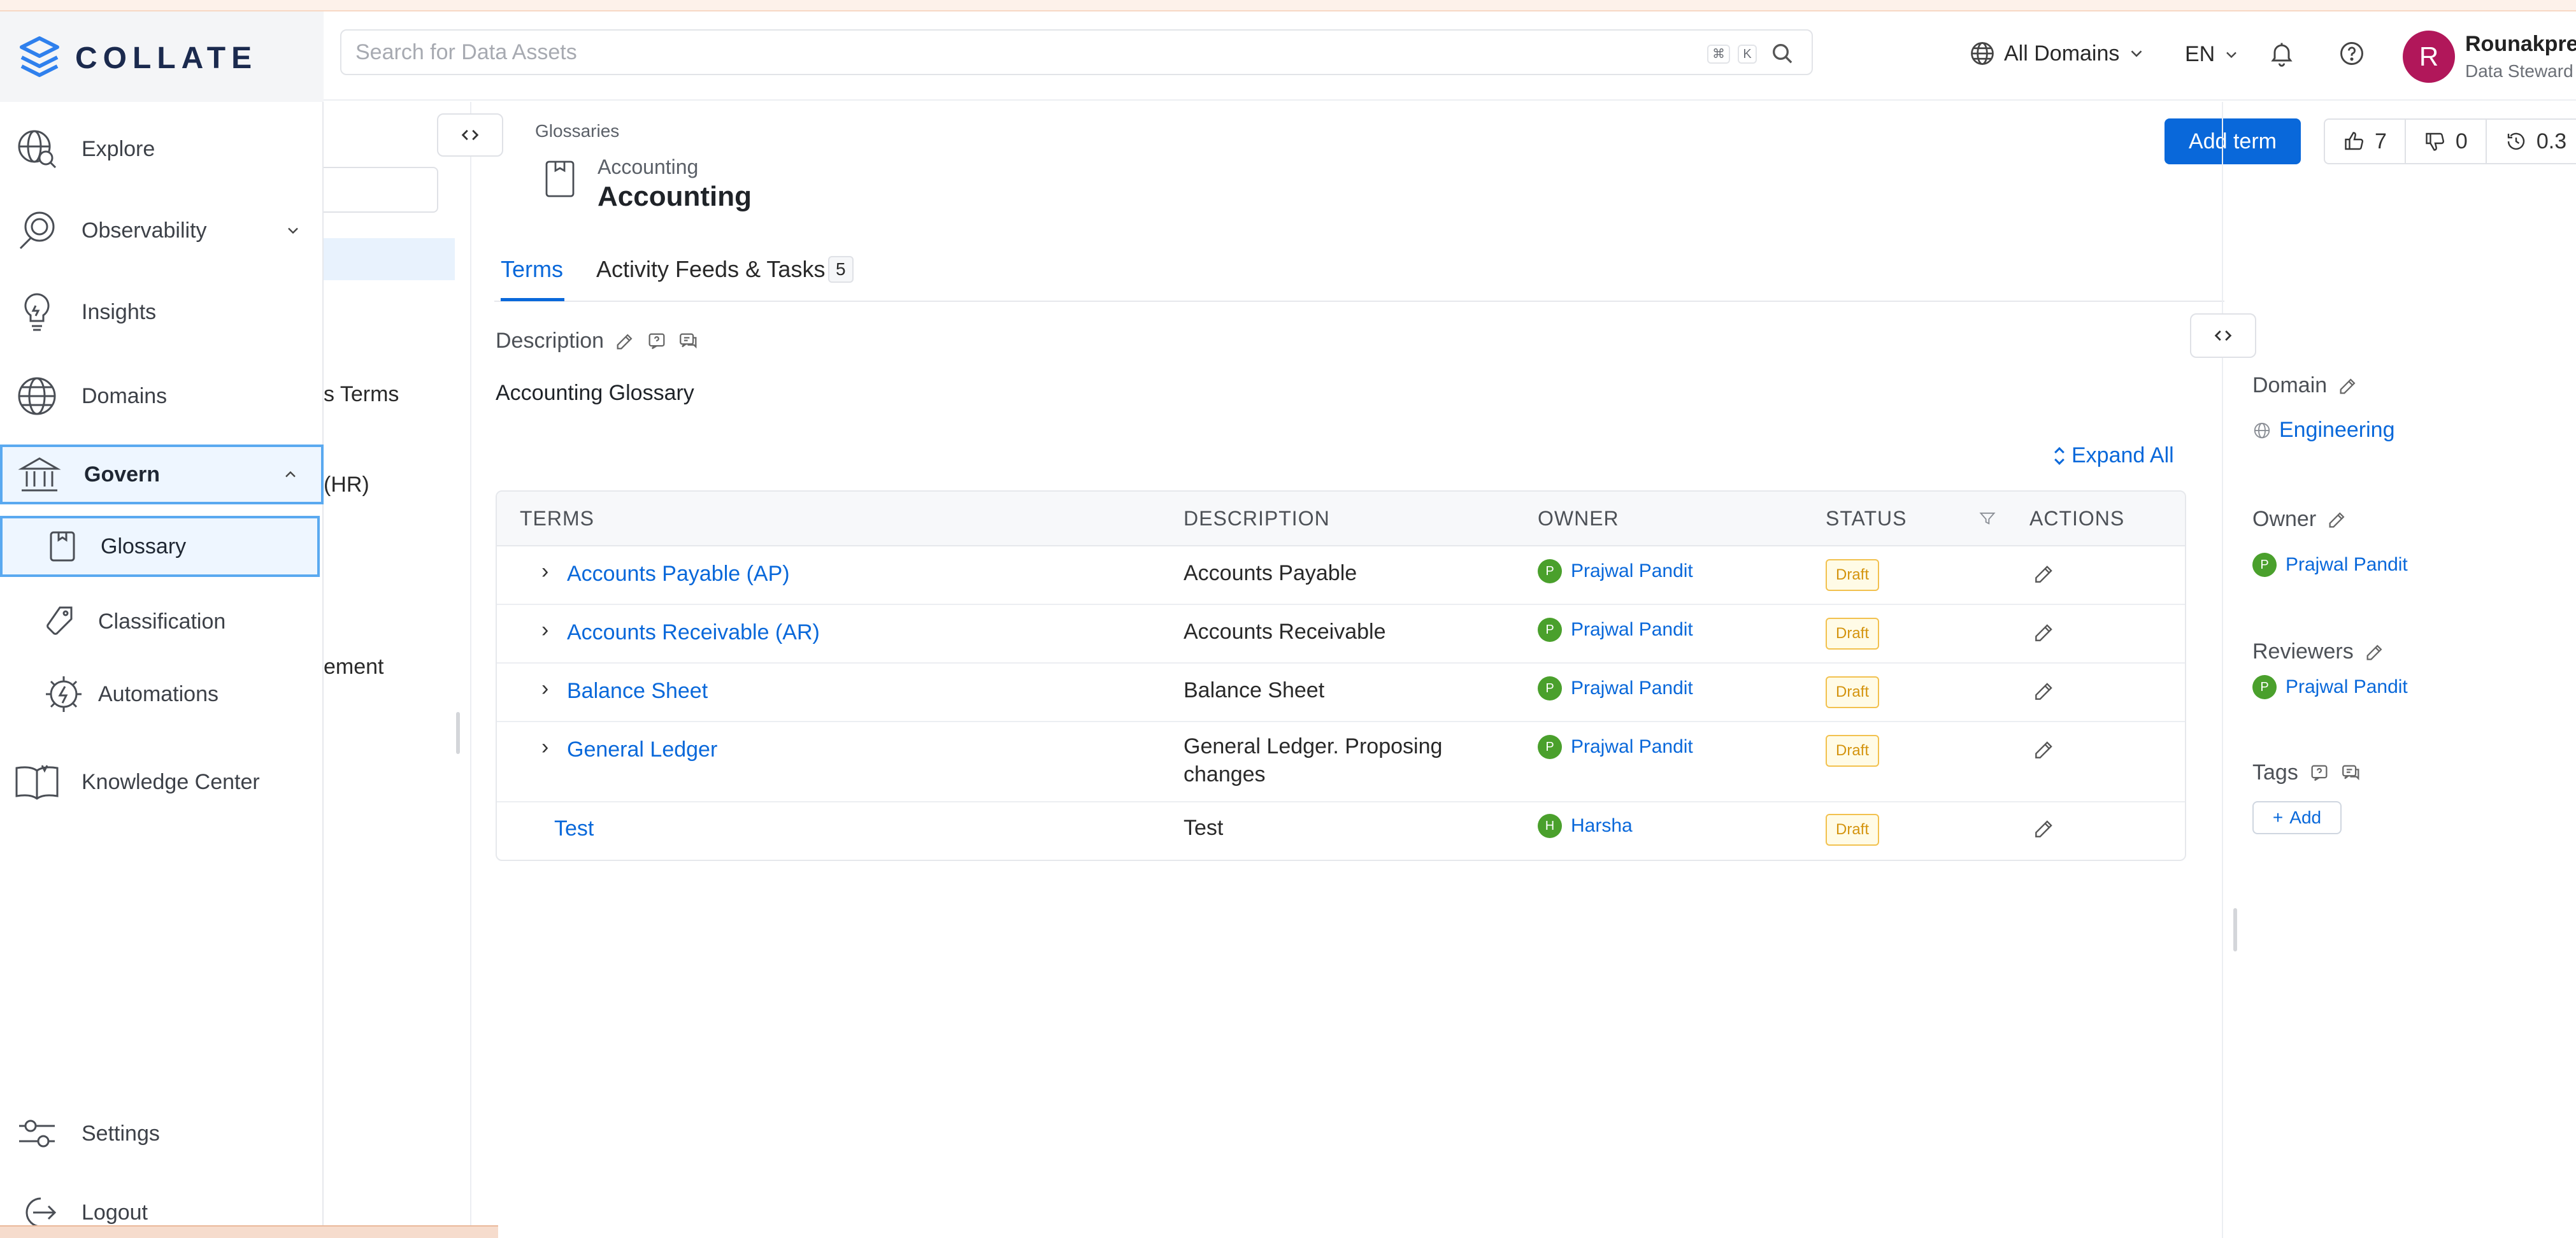 The width and height of the screenshot is (2576, 1238). What do you see at coordinates (642, 749) in the screenshot?
I see `term-link: General Ledger` at bounding box center [642, 749].